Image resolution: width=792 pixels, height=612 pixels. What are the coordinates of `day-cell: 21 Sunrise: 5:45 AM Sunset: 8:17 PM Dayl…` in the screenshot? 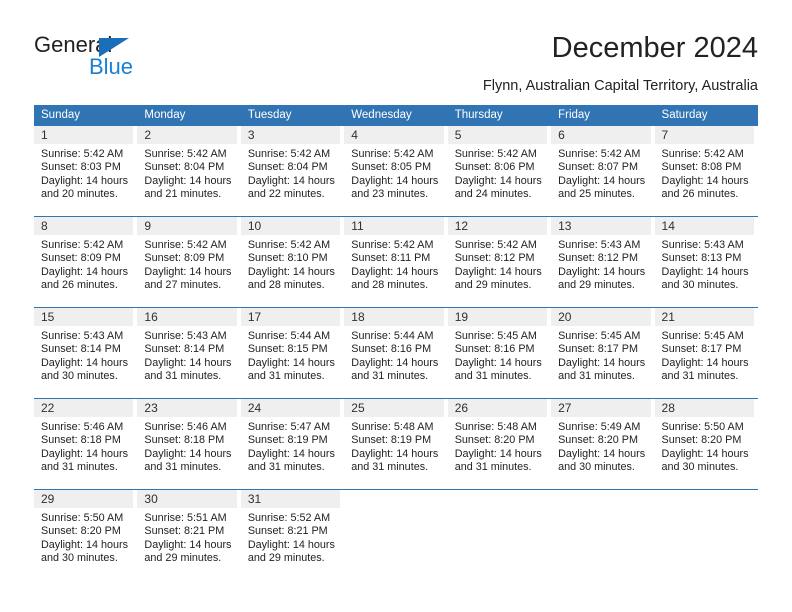 It's located at (706, 353).